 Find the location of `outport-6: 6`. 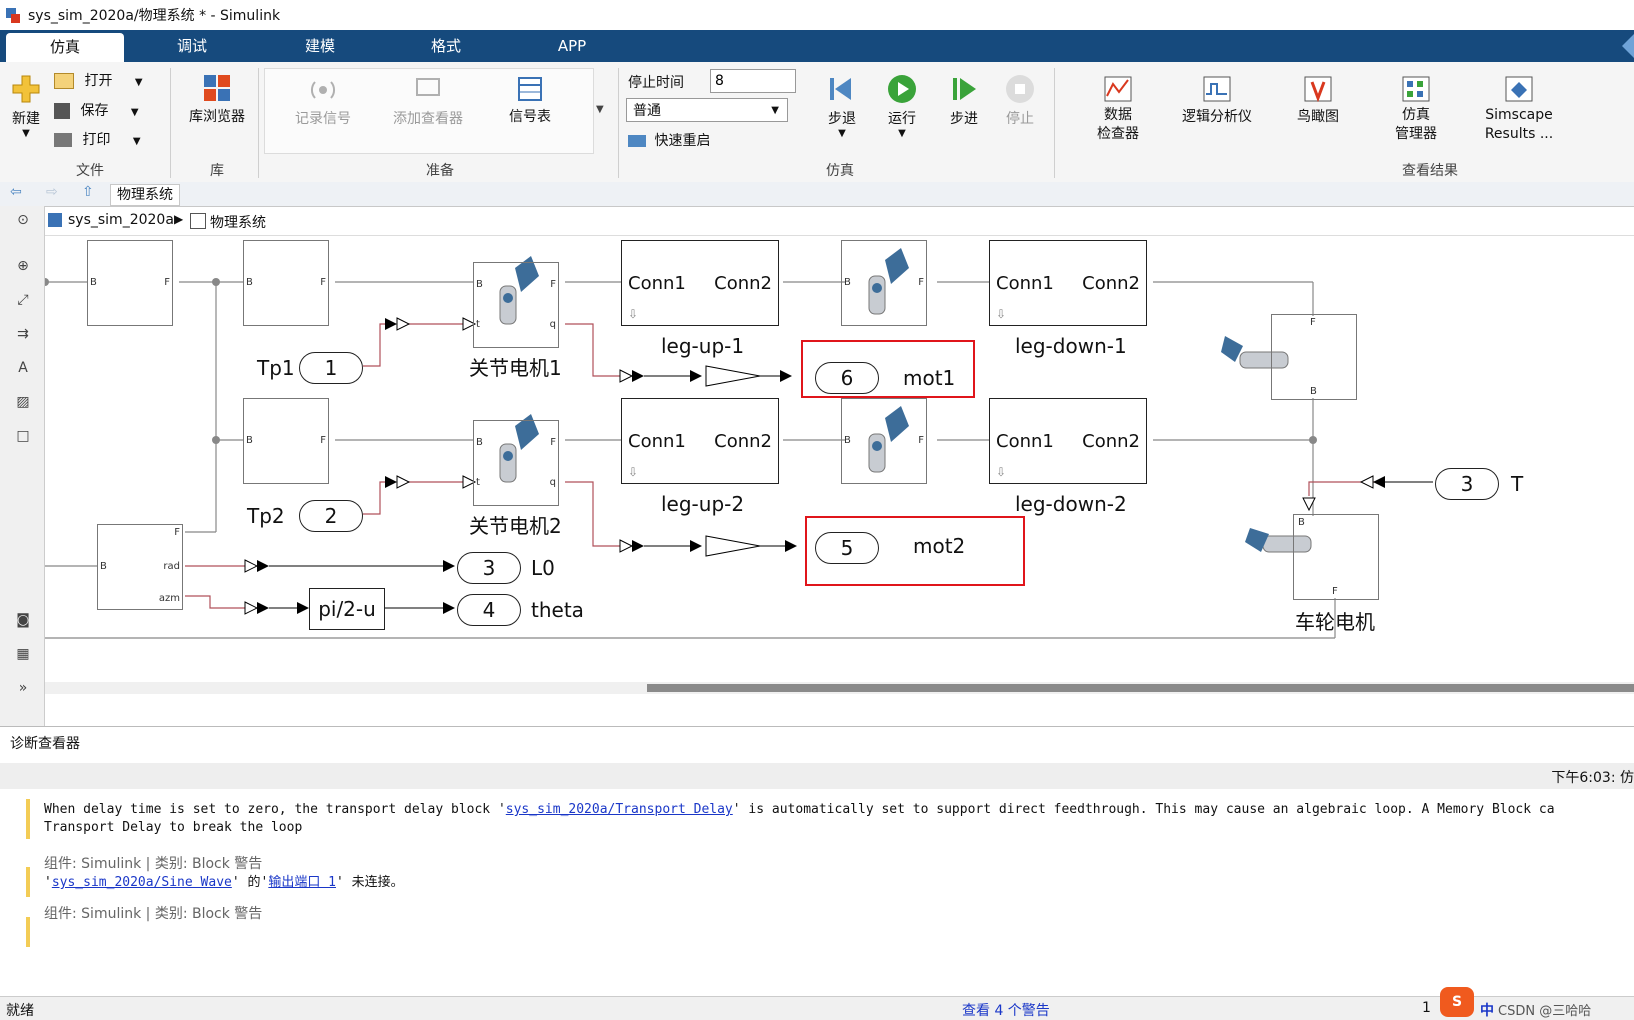

outport-6: 6 is located at coordinates (847, 378).